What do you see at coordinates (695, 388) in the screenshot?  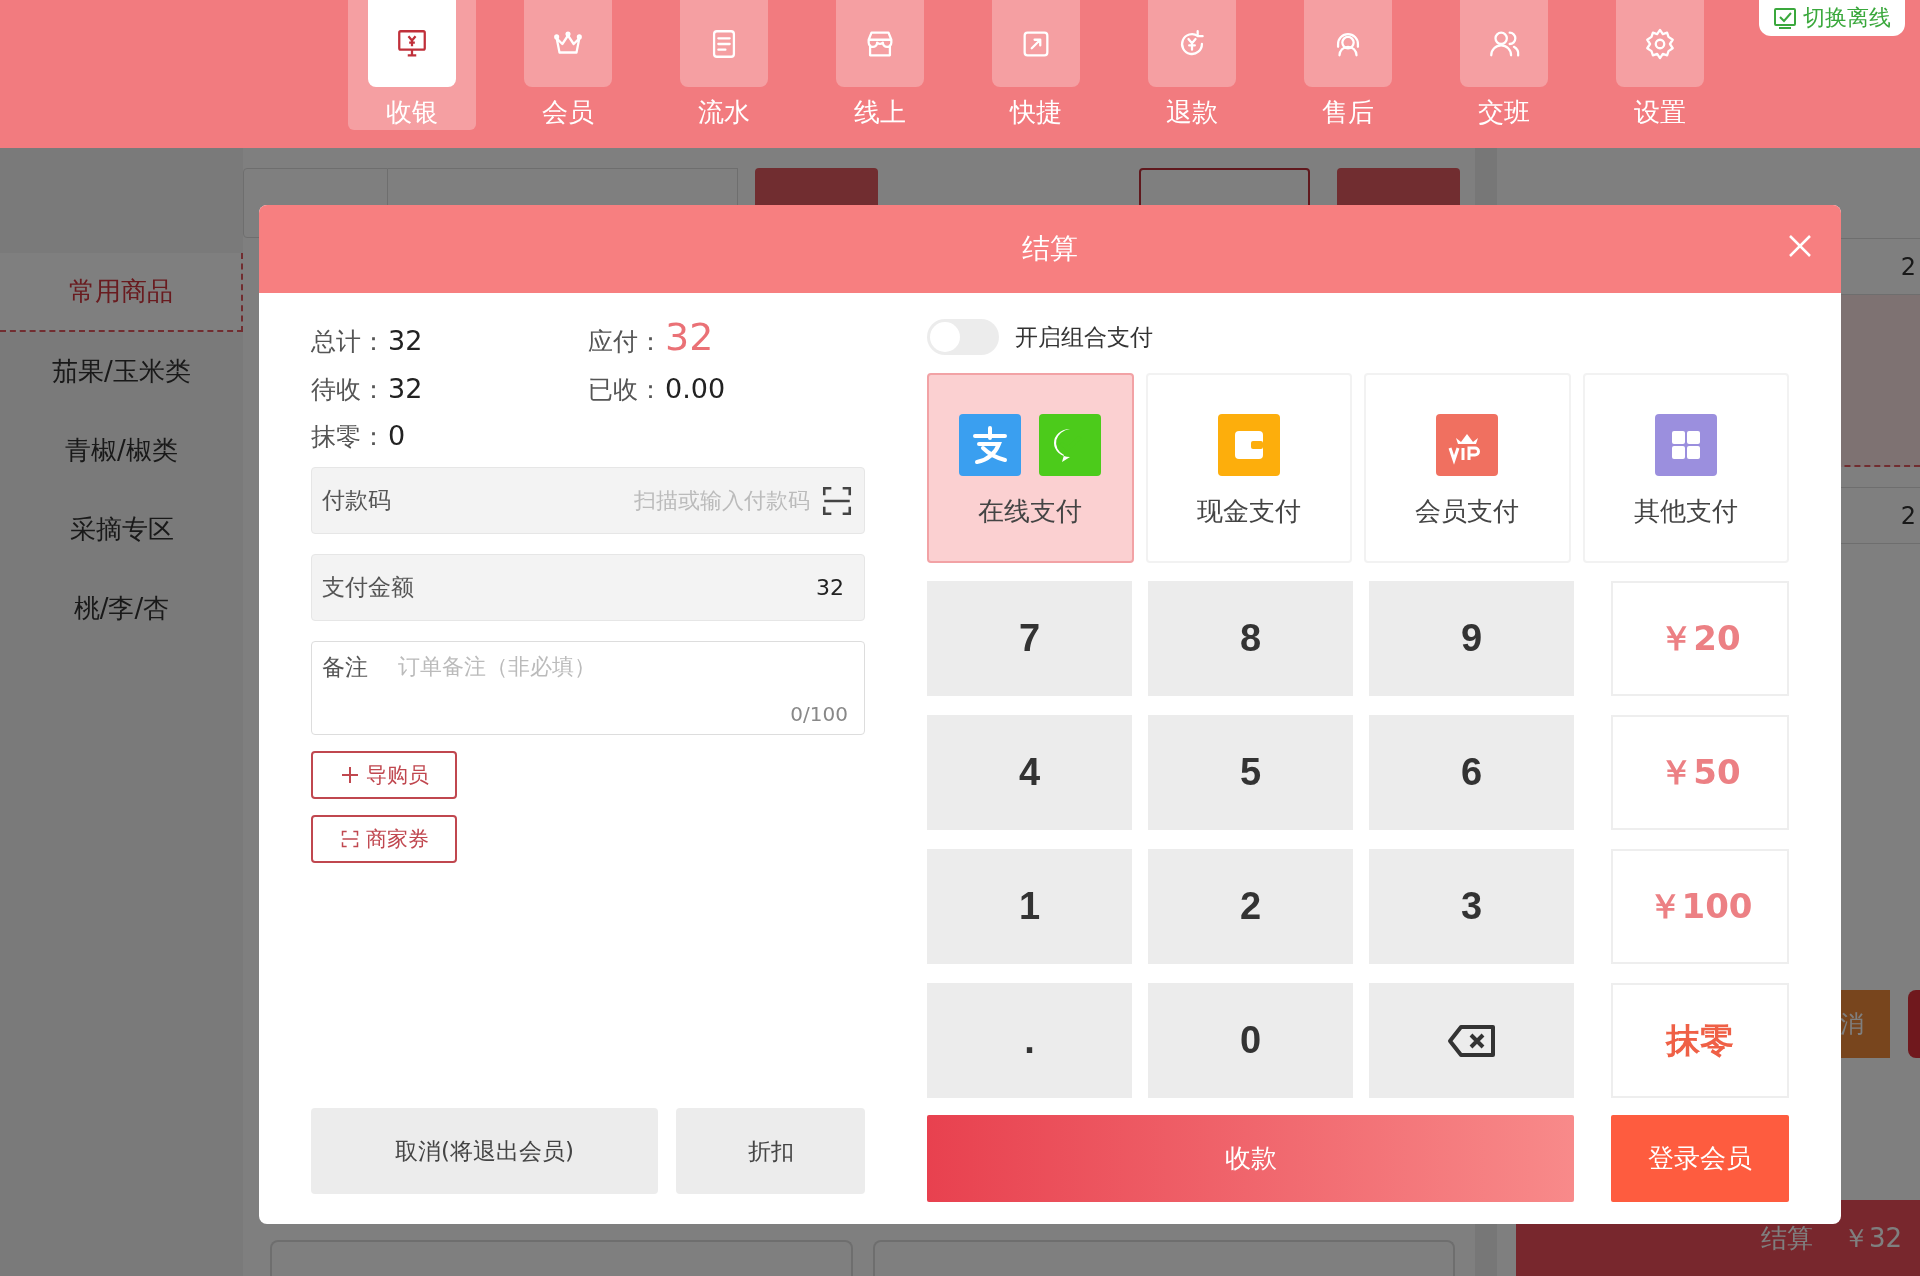 I see `summary-value: 0.00` at bounding box center [695, 388].